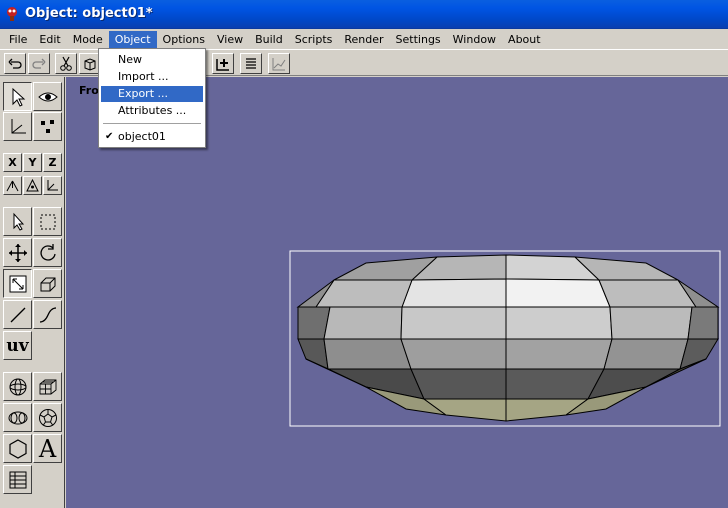 The image size is (728, 508). I want to click on cylinder-tool-button, so click(17, 417).